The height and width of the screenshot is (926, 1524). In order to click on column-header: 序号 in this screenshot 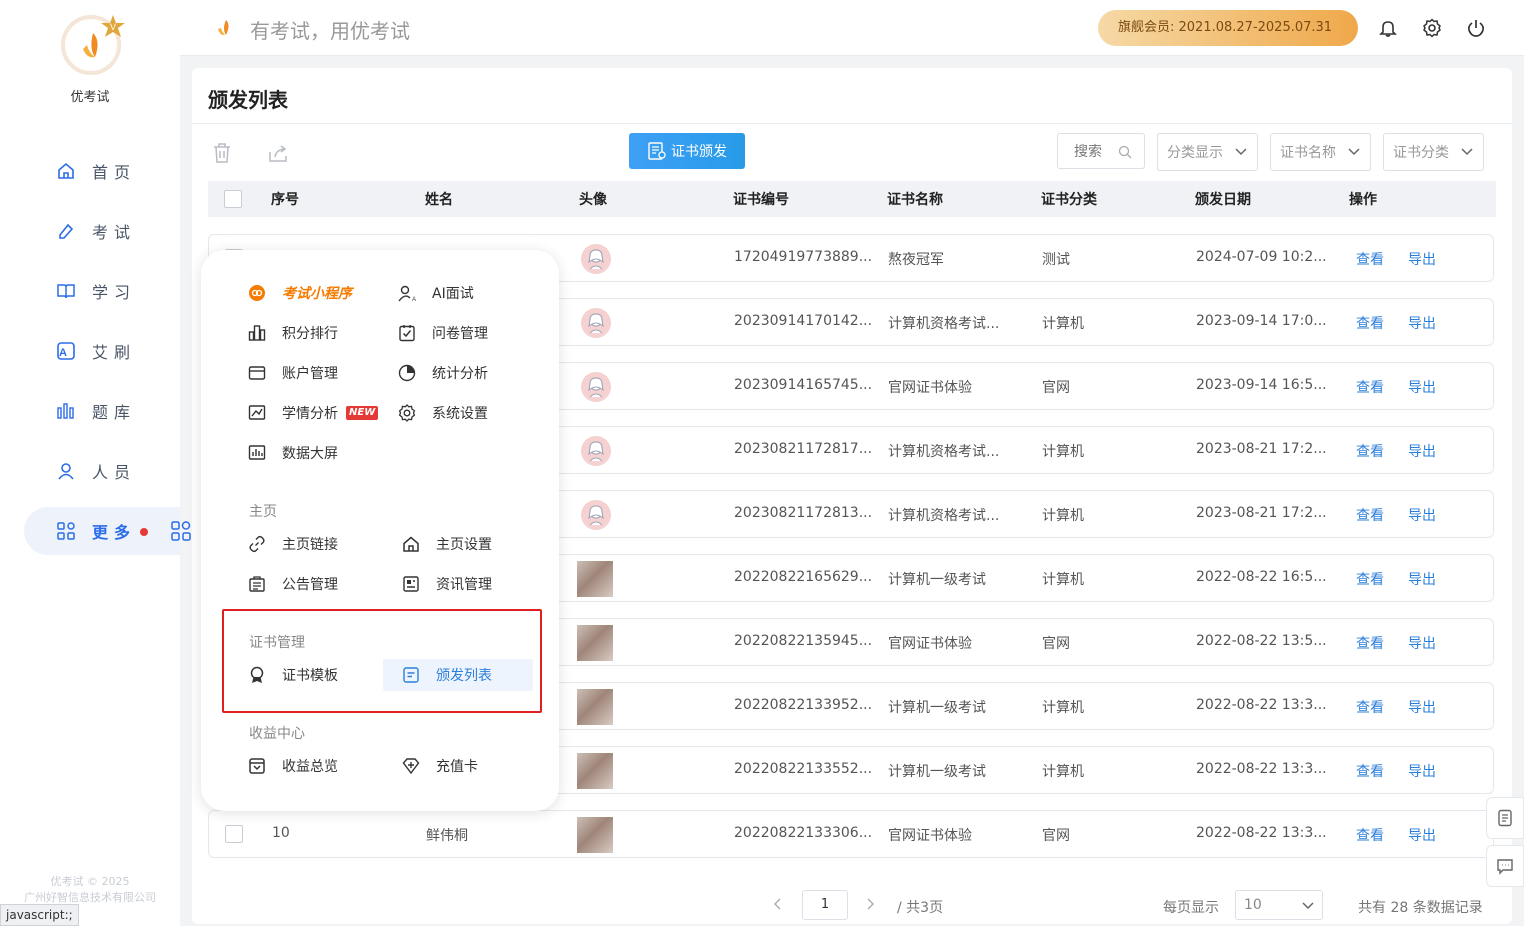, I will do `click(285, 200)`.